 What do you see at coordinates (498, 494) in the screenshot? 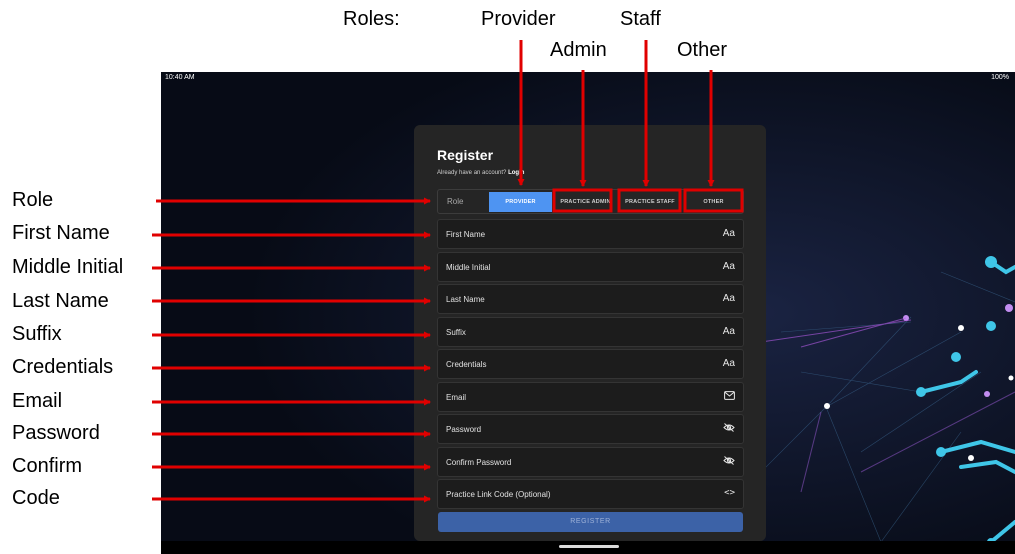
I see `practice-link-code-label: Practice Link Code (Optional)` at bounding box center [498, 494].